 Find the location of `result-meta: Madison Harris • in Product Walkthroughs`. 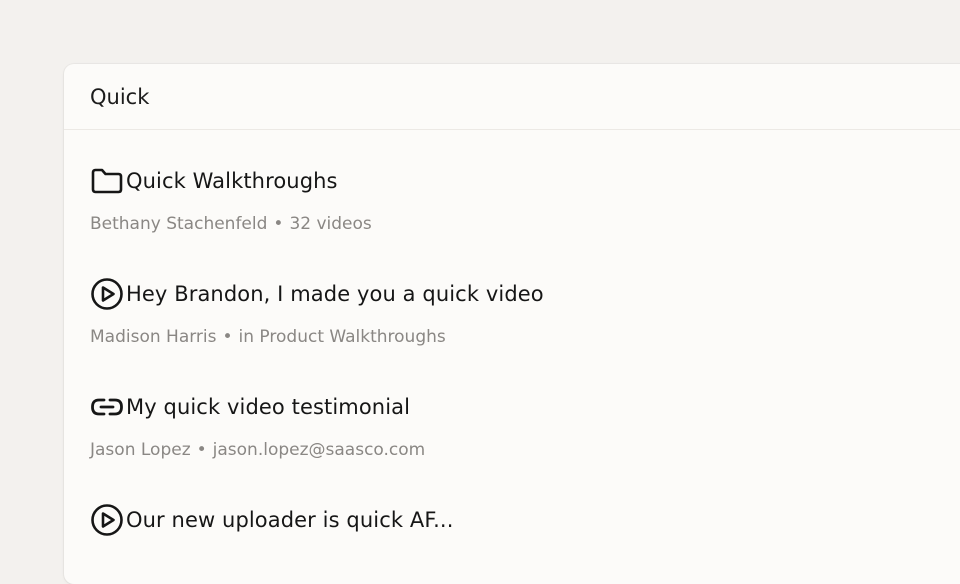

result-meta: Madison Harris • in Product Walkthroughs is located at coordinates (268, 337).